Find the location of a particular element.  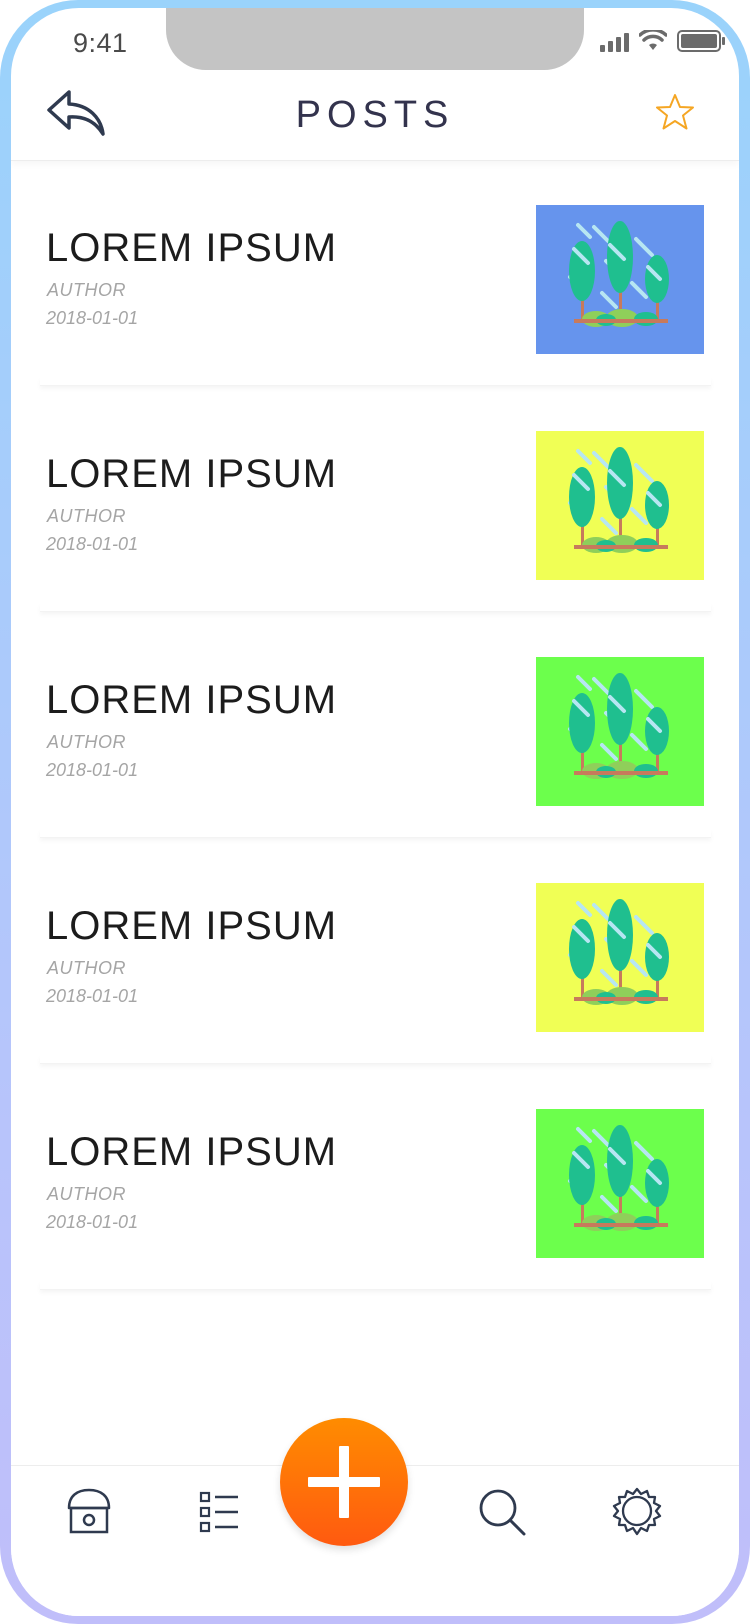

list-icon is located at coordinates (220, 1512).